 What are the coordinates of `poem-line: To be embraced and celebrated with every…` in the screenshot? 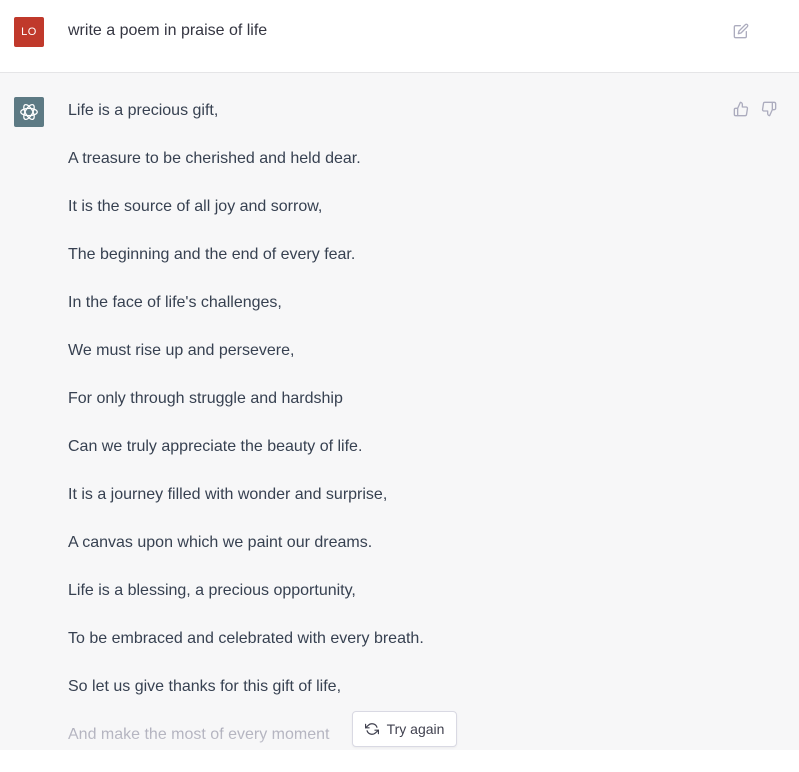 It's located at (246, 638).